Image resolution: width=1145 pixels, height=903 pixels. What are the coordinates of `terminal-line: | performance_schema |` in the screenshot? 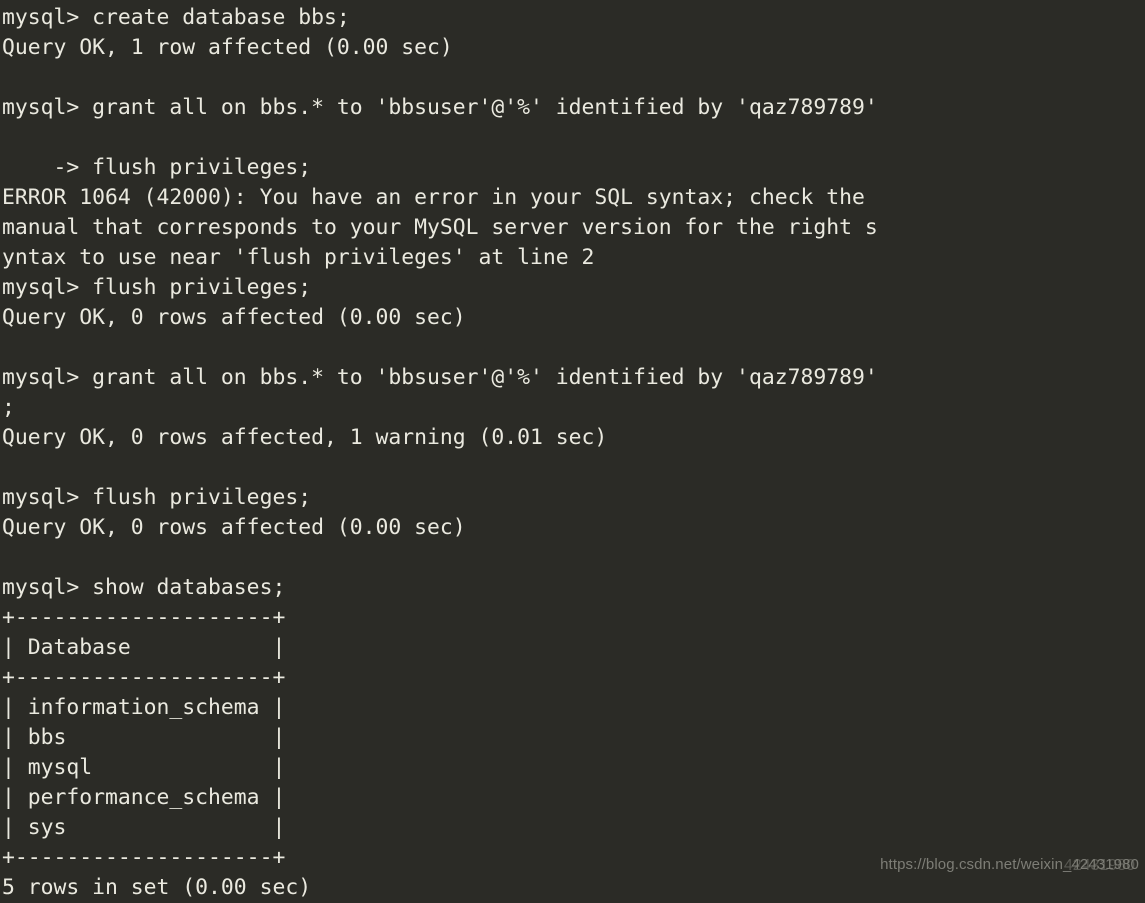 It's located at (144, 797).